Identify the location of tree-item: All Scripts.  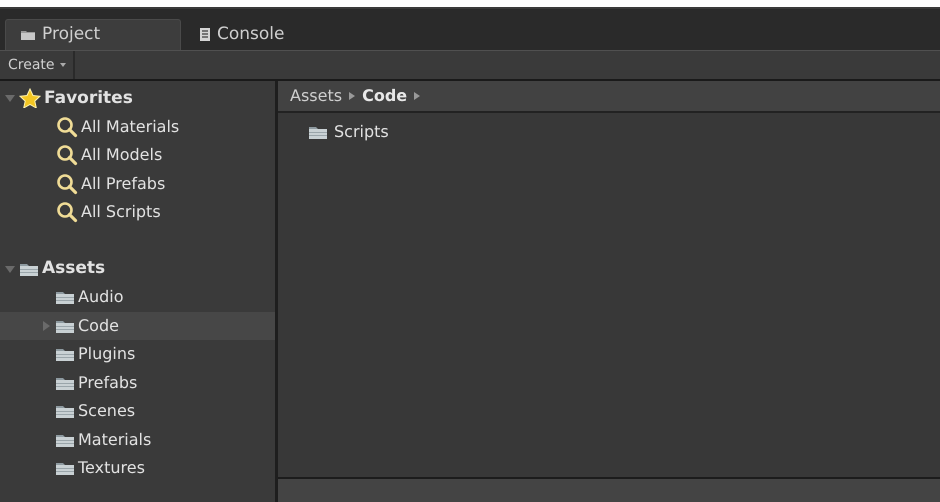
(137, 212).